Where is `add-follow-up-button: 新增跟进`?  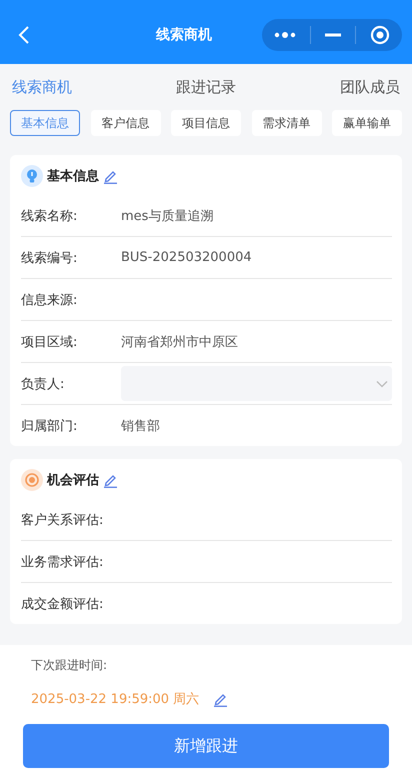
add-follow-up-button: 新增跟进 is located at coordinates (206, 746).